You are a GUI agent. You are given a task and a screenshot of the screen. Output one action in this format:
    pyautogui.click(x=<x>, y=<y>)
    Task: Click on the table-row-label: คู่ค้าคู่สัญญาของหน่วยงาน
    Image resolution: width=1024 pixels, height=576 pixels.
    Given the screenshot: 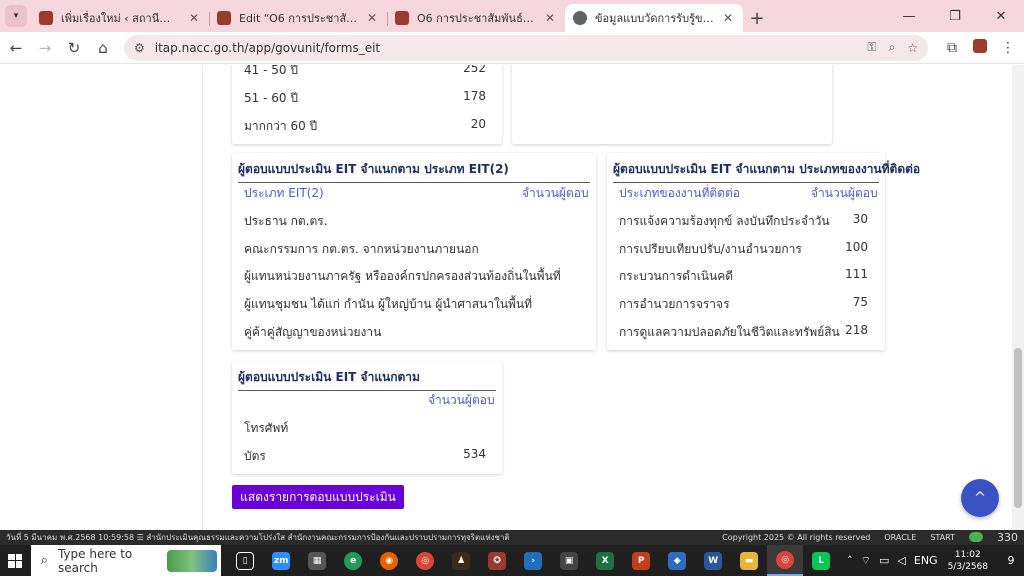 What is the action you would take?
    pyautogui.click(x=313, y=332)
    